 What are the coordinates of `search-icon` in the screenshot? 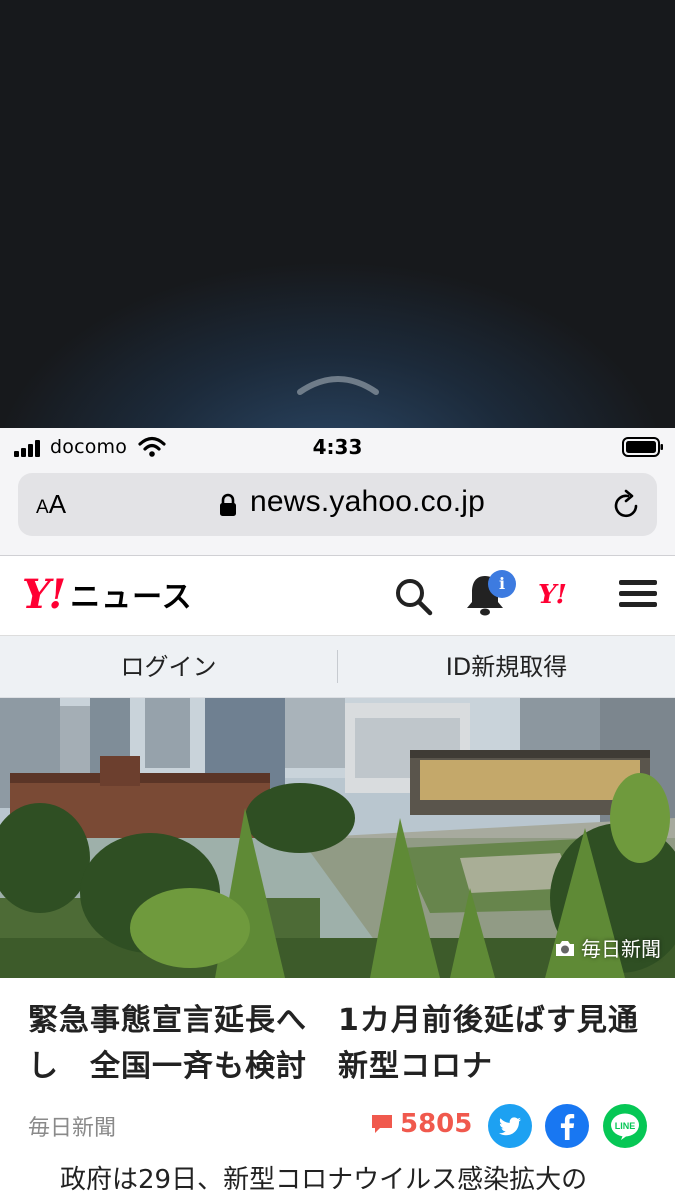 It's located at (413, 596).